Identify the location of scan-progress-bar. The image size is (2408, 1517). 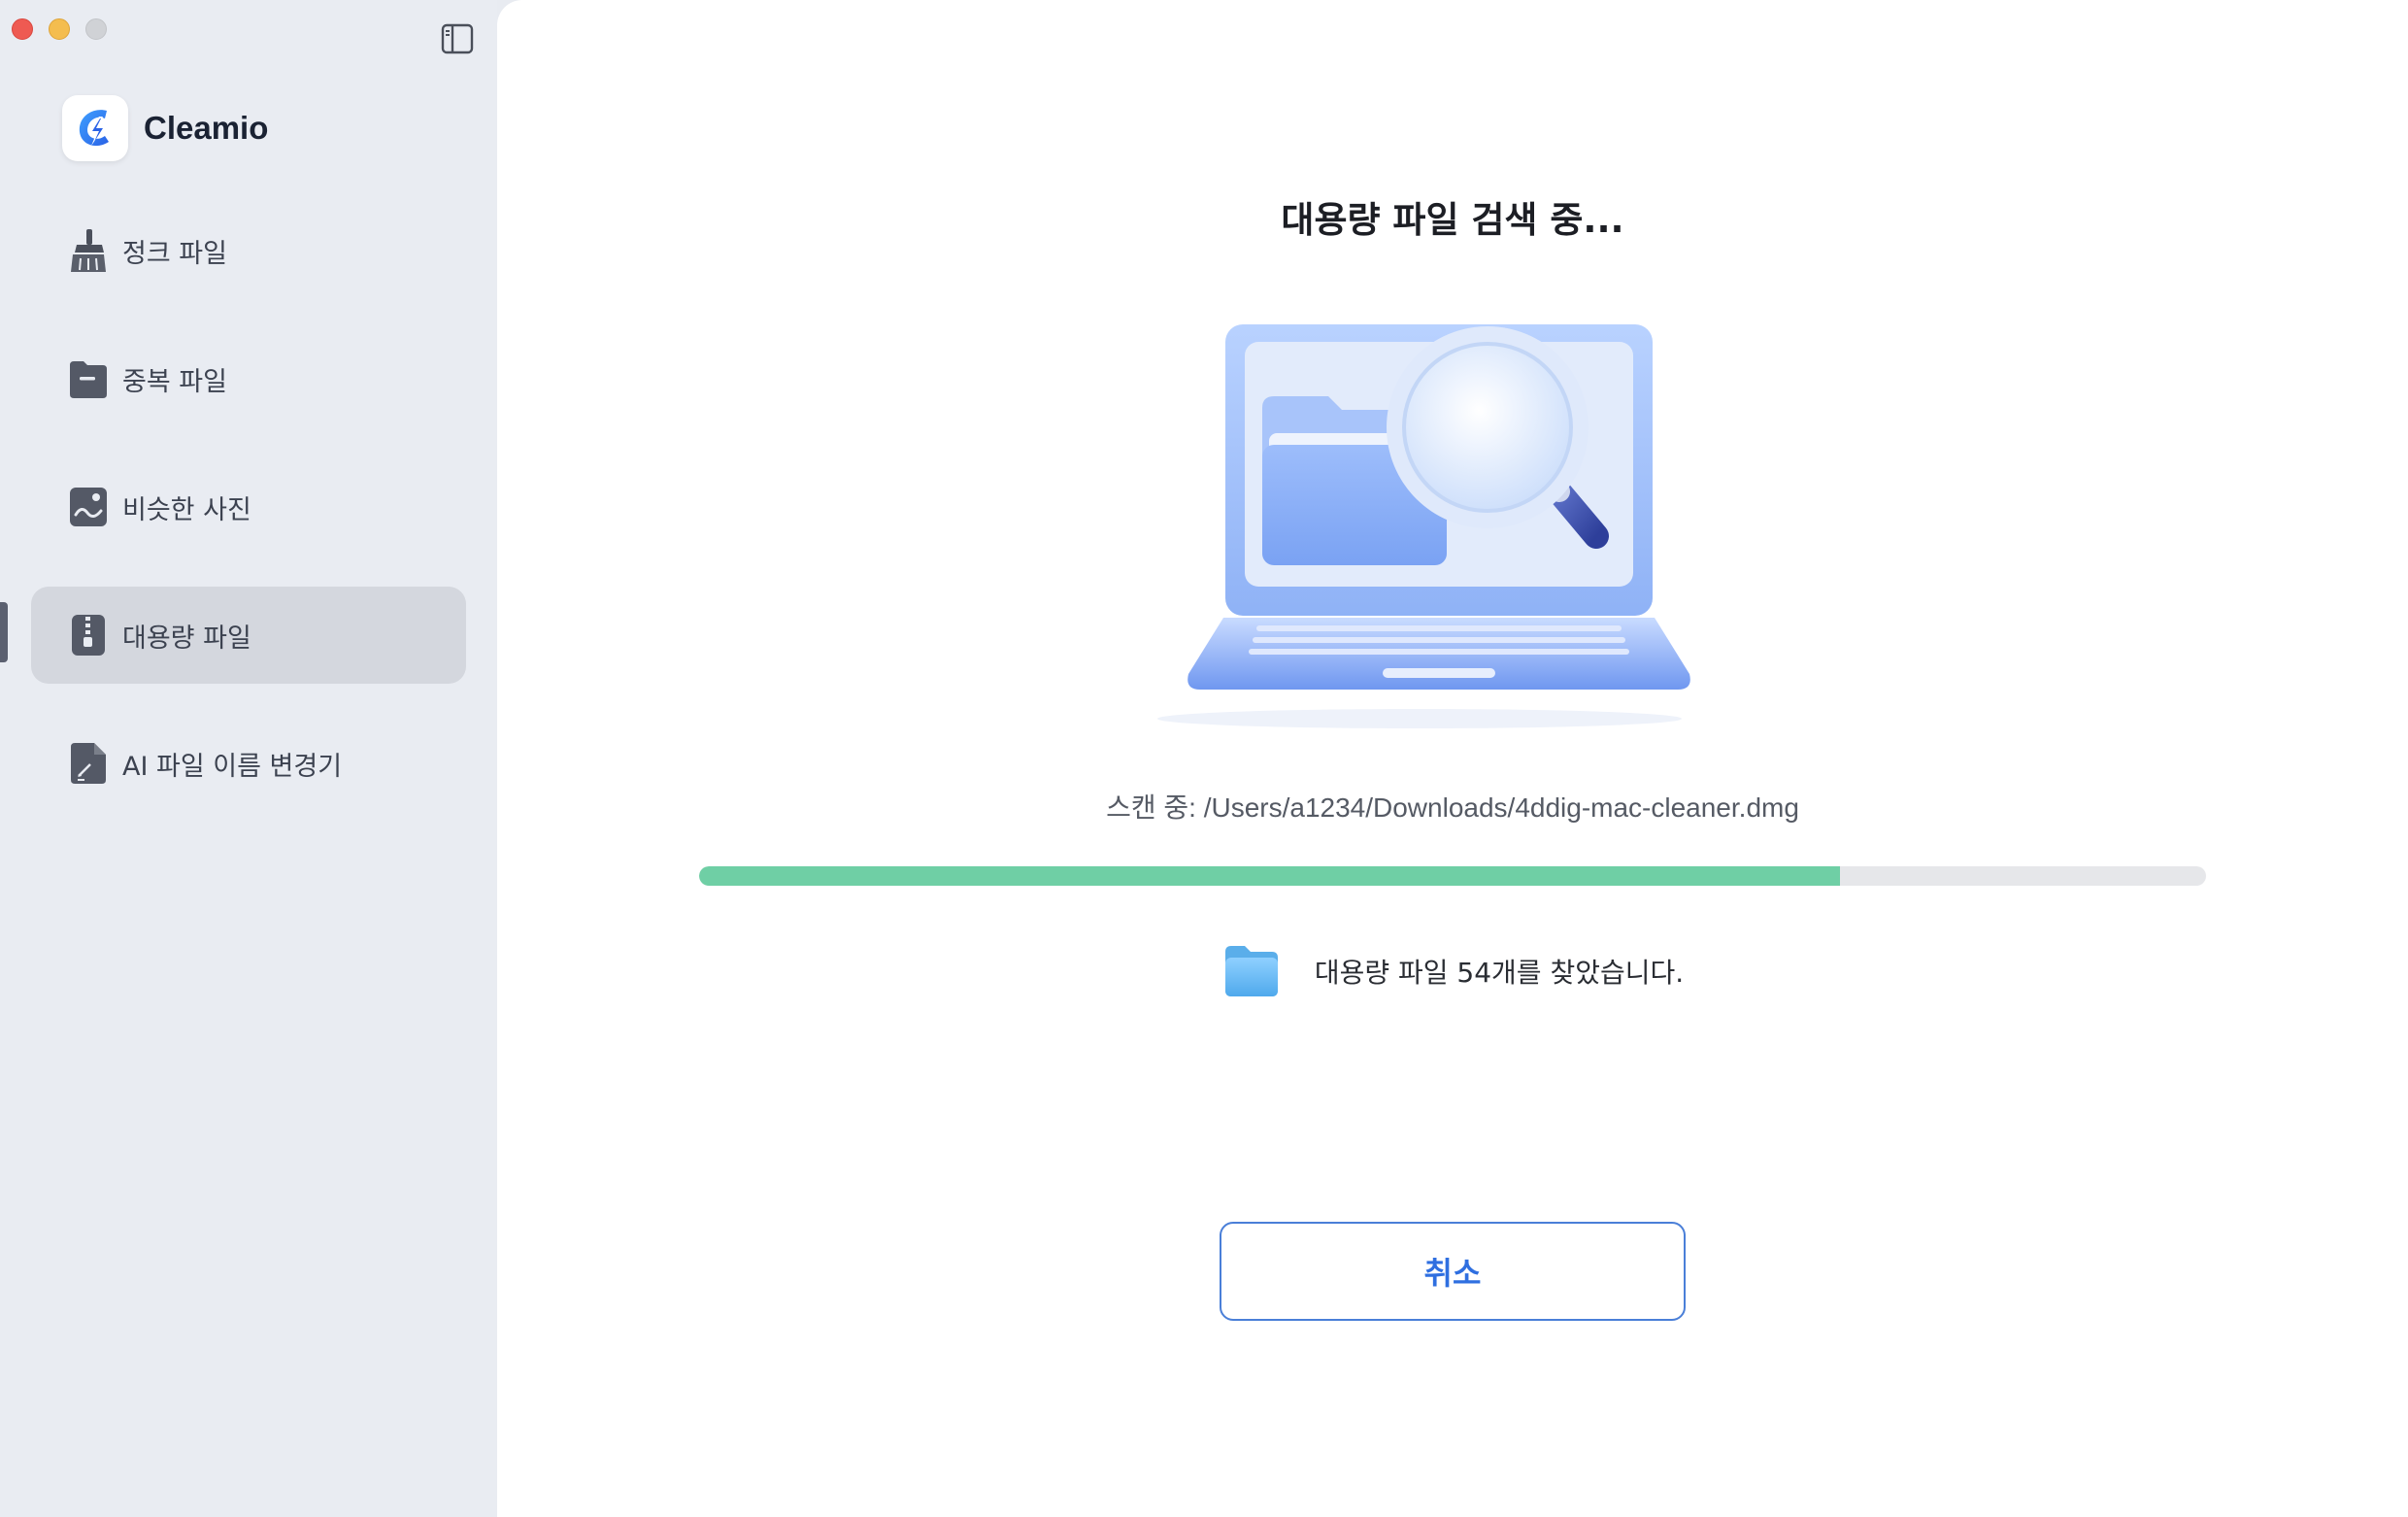
(1452, 876).